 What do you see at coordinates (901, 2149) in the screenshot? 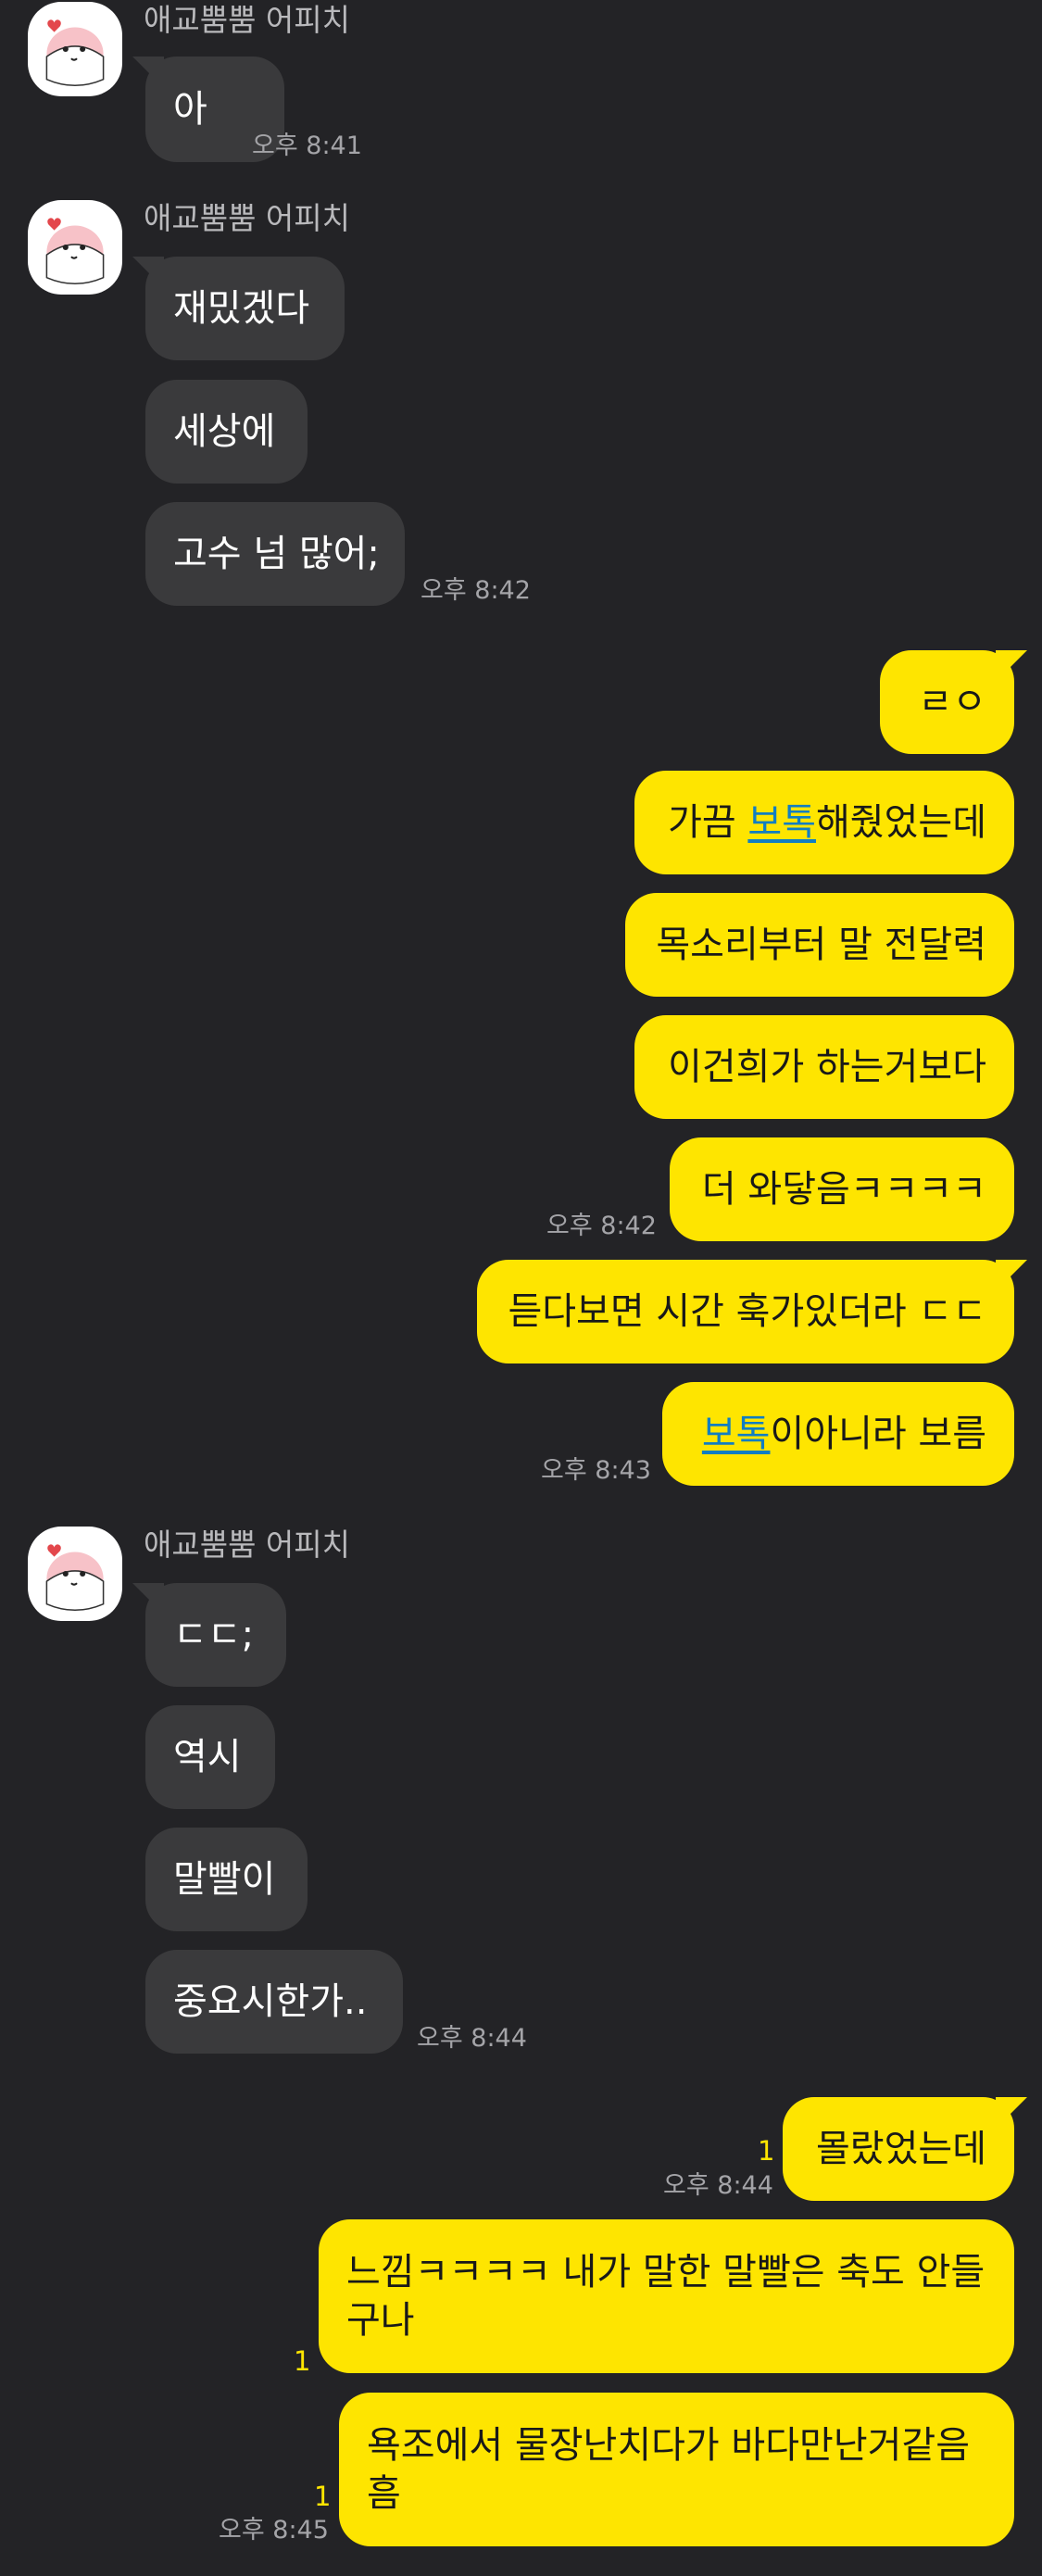
I see `message-text: 몰랐었는데` at bounding box center [901, 2149].